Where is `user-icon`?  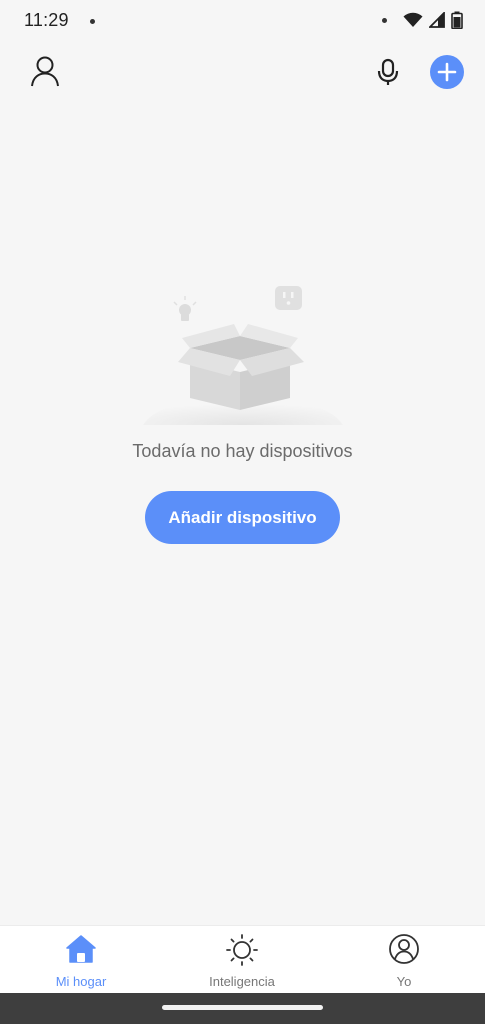
user-icon is located at coordinates (45, 71).